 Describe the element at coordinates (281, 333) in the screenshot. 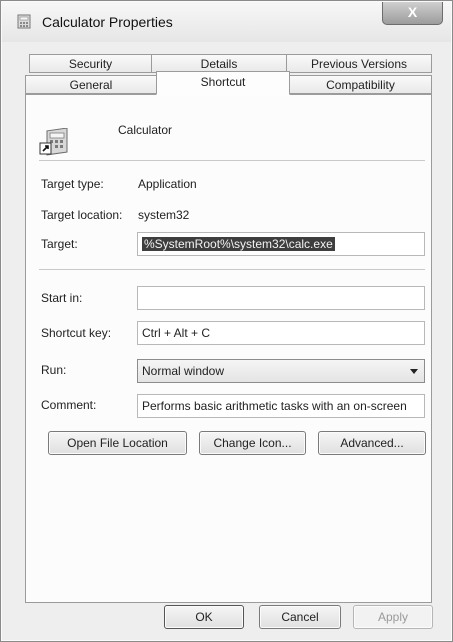

I see `shortcut-key-input: Ctrl + Alt + C` at that location.